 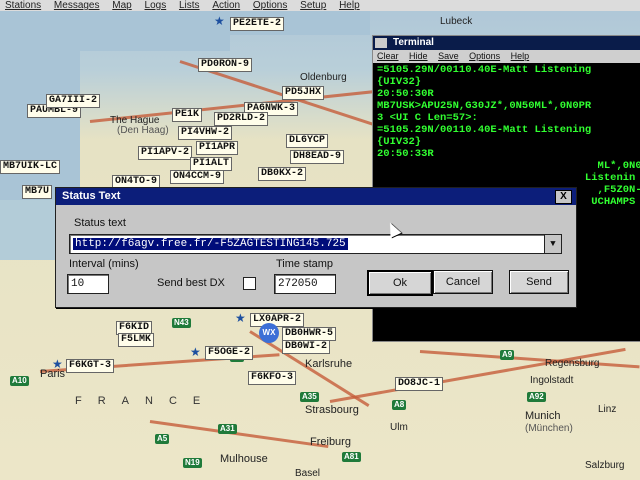 What do you see at coordinates (448, 56) in the screenshot?
I see `terminal-menu-save: Save` at bounding box center [448, 56].